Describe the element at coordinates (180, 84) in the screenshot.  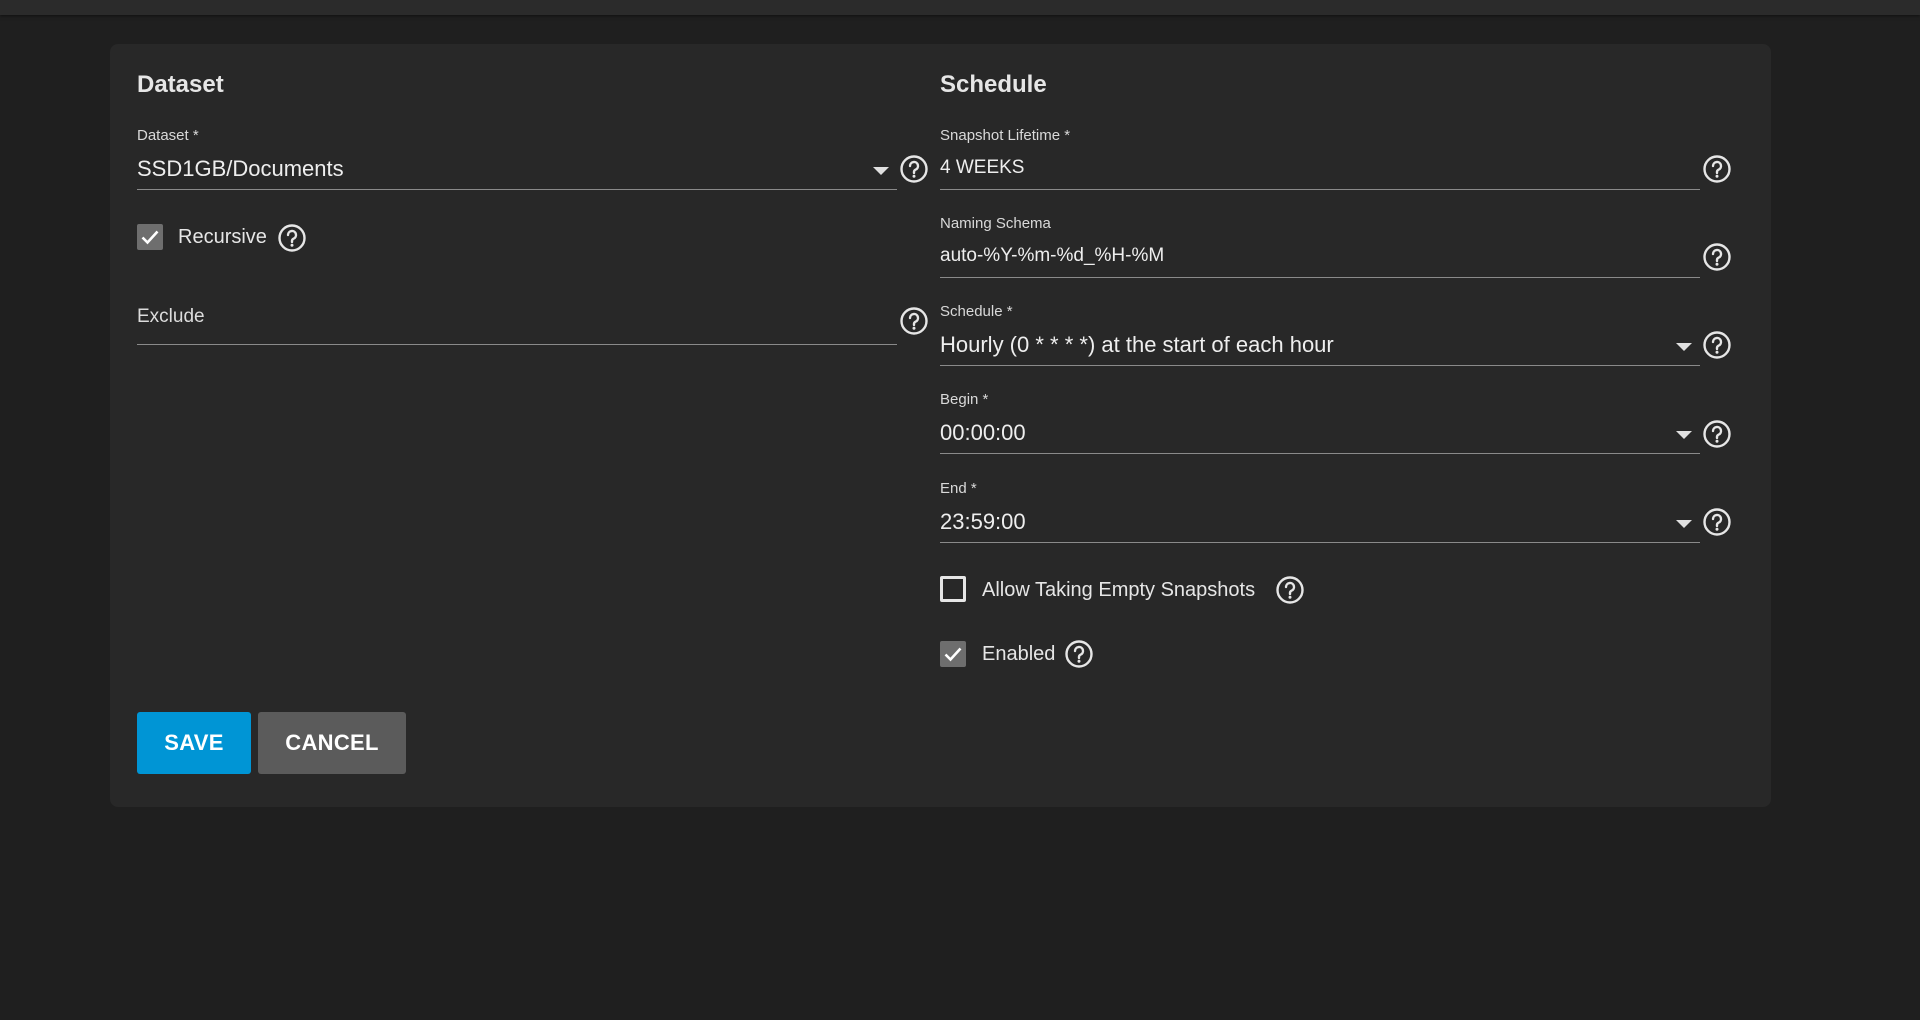
I see `dataset-section-title: Dataset` at that location.